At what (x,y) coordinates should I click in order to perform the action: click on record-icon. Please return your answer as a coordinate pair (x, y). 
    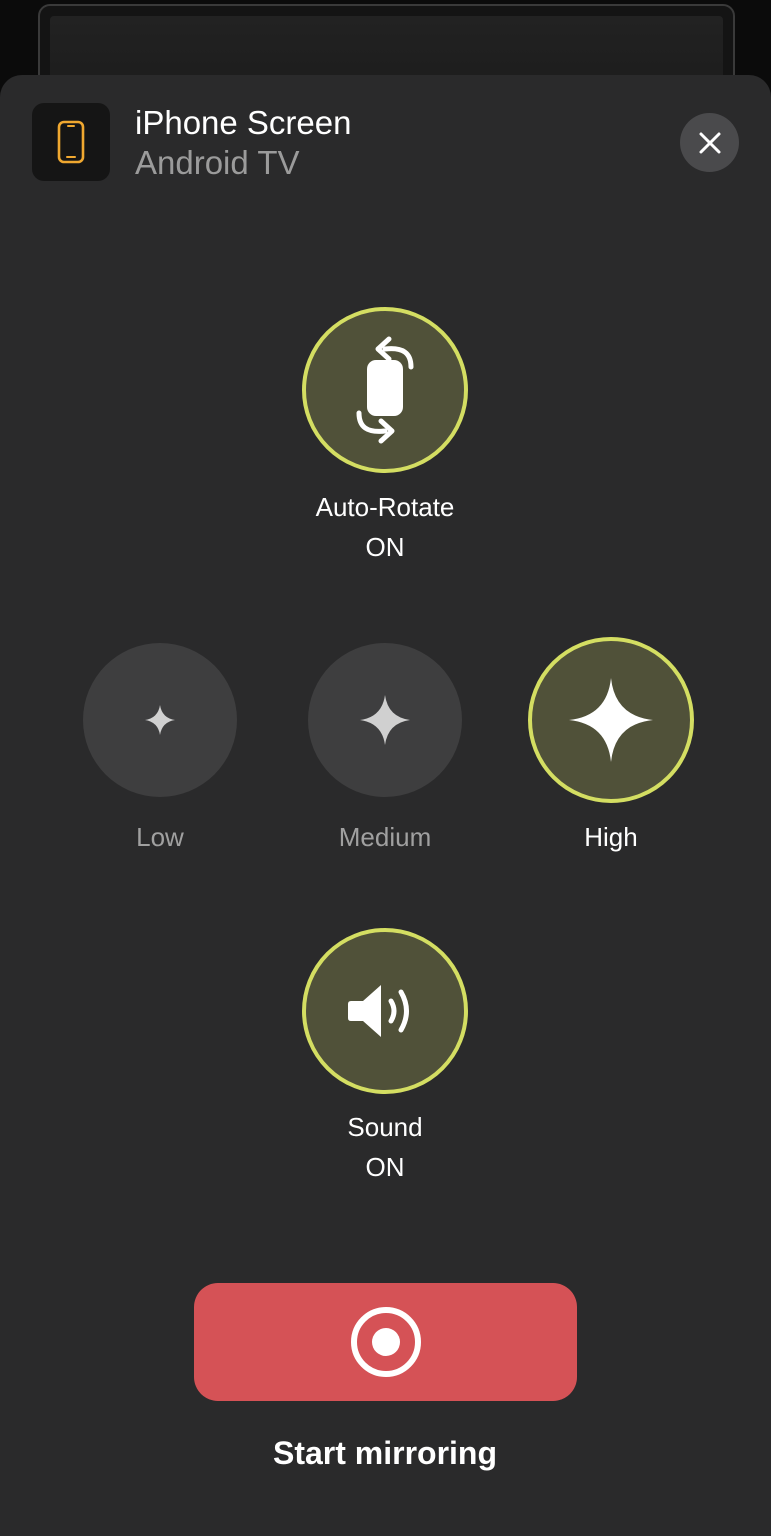
    Looking at the image, I should click on (385, 1342).